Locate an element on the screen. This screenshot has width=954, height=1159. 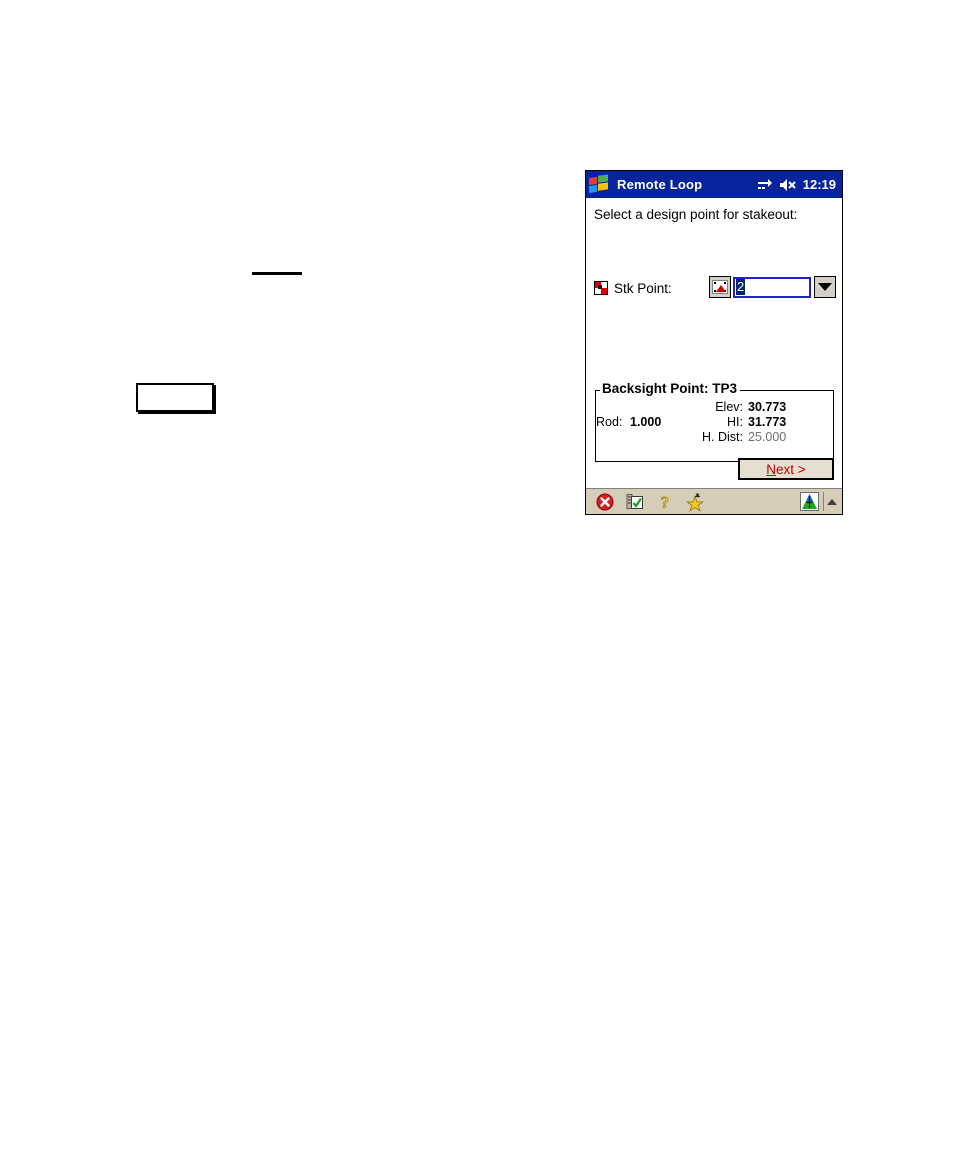
stk-point-value: 2 is located at coordinates (741, 287).